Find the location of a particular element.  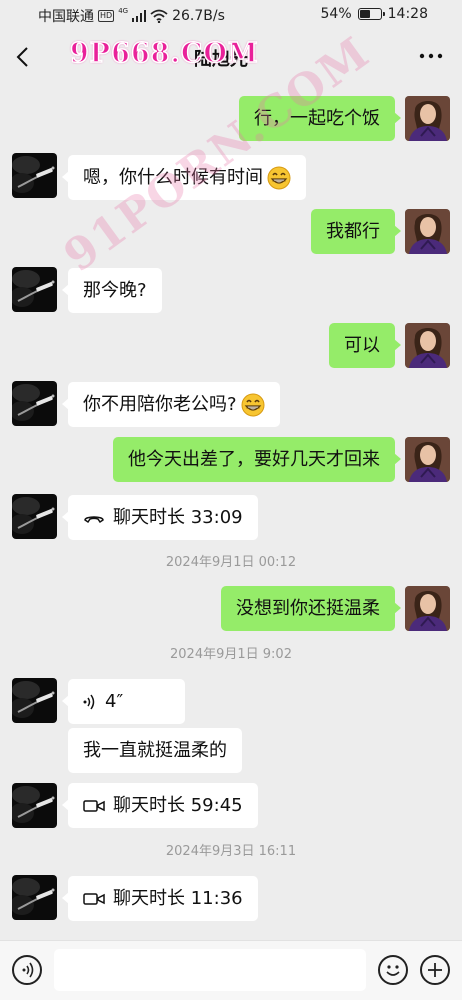

video-call-record: 聊天时长 59:45 is located at coordinates (160, 805).